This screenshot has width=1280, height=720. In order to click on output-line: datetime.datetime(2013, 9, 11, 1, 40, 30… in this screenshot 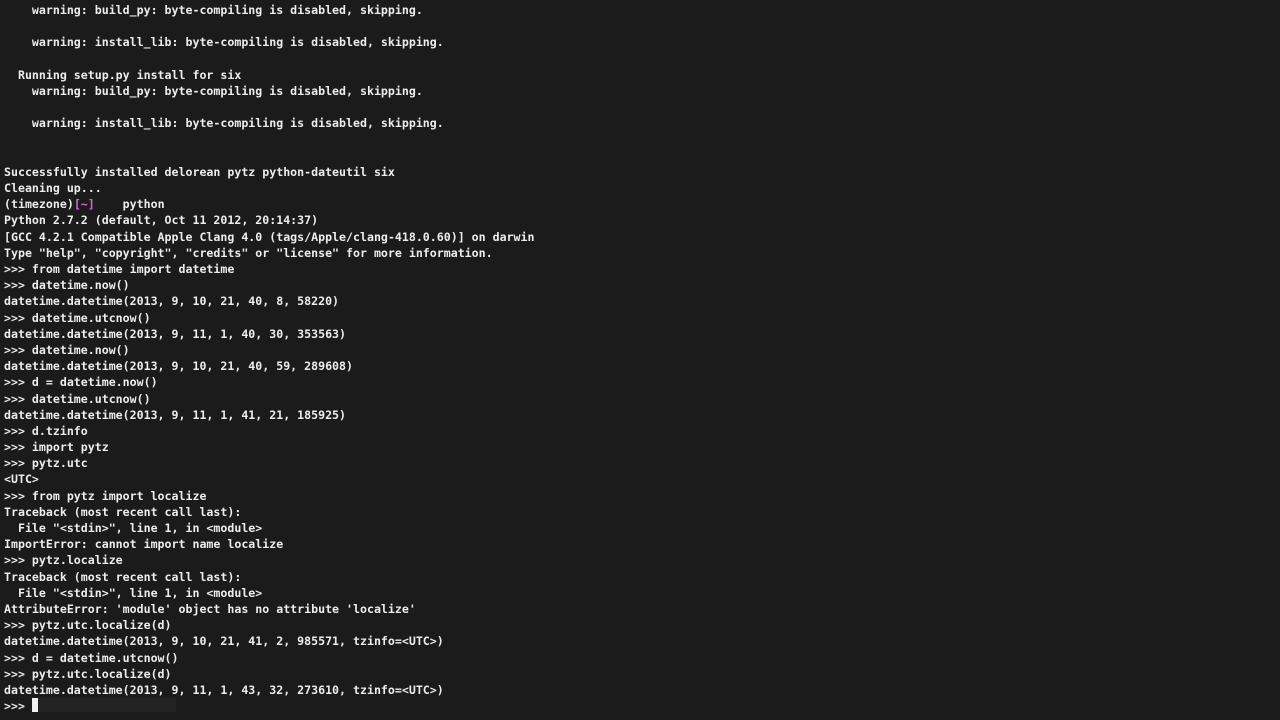, I will do `click(175, 333)`.